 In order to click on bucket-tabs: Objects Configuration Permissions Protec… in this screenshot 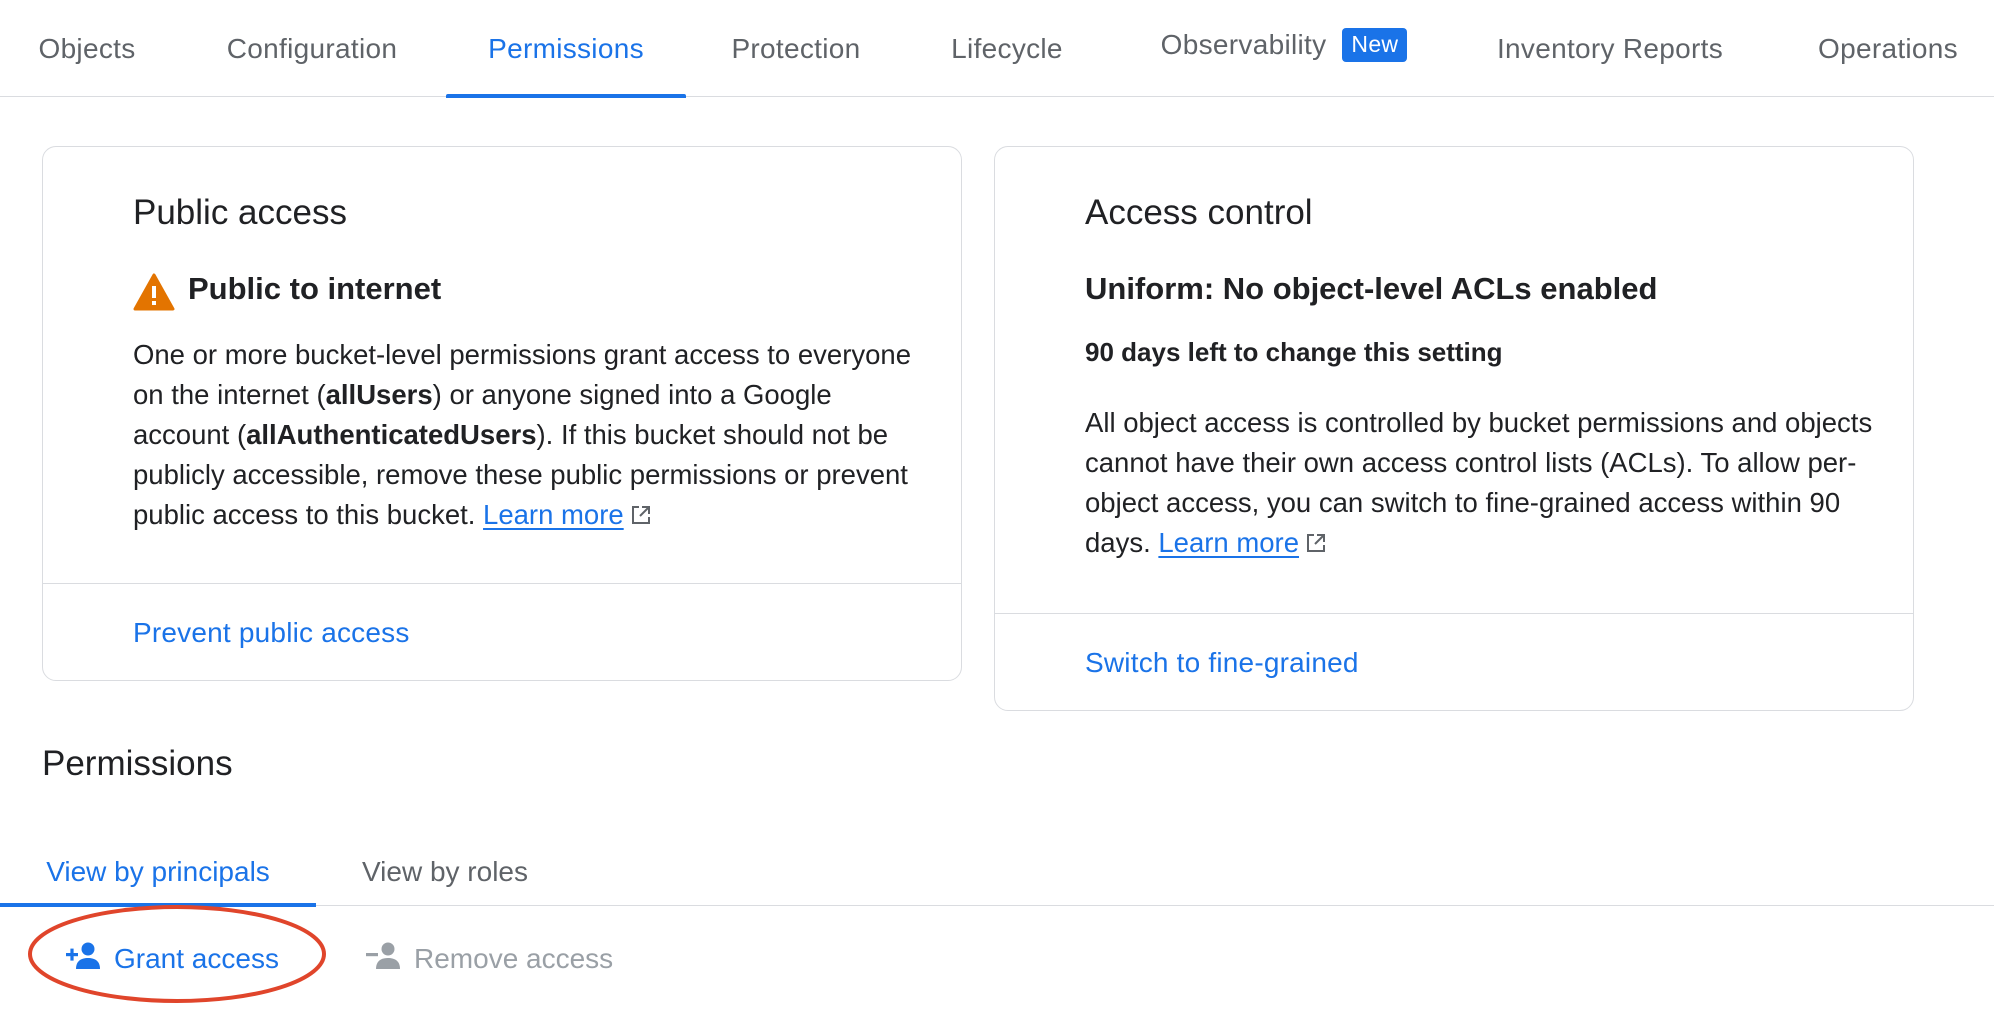, I will do `click(997, 49)`.